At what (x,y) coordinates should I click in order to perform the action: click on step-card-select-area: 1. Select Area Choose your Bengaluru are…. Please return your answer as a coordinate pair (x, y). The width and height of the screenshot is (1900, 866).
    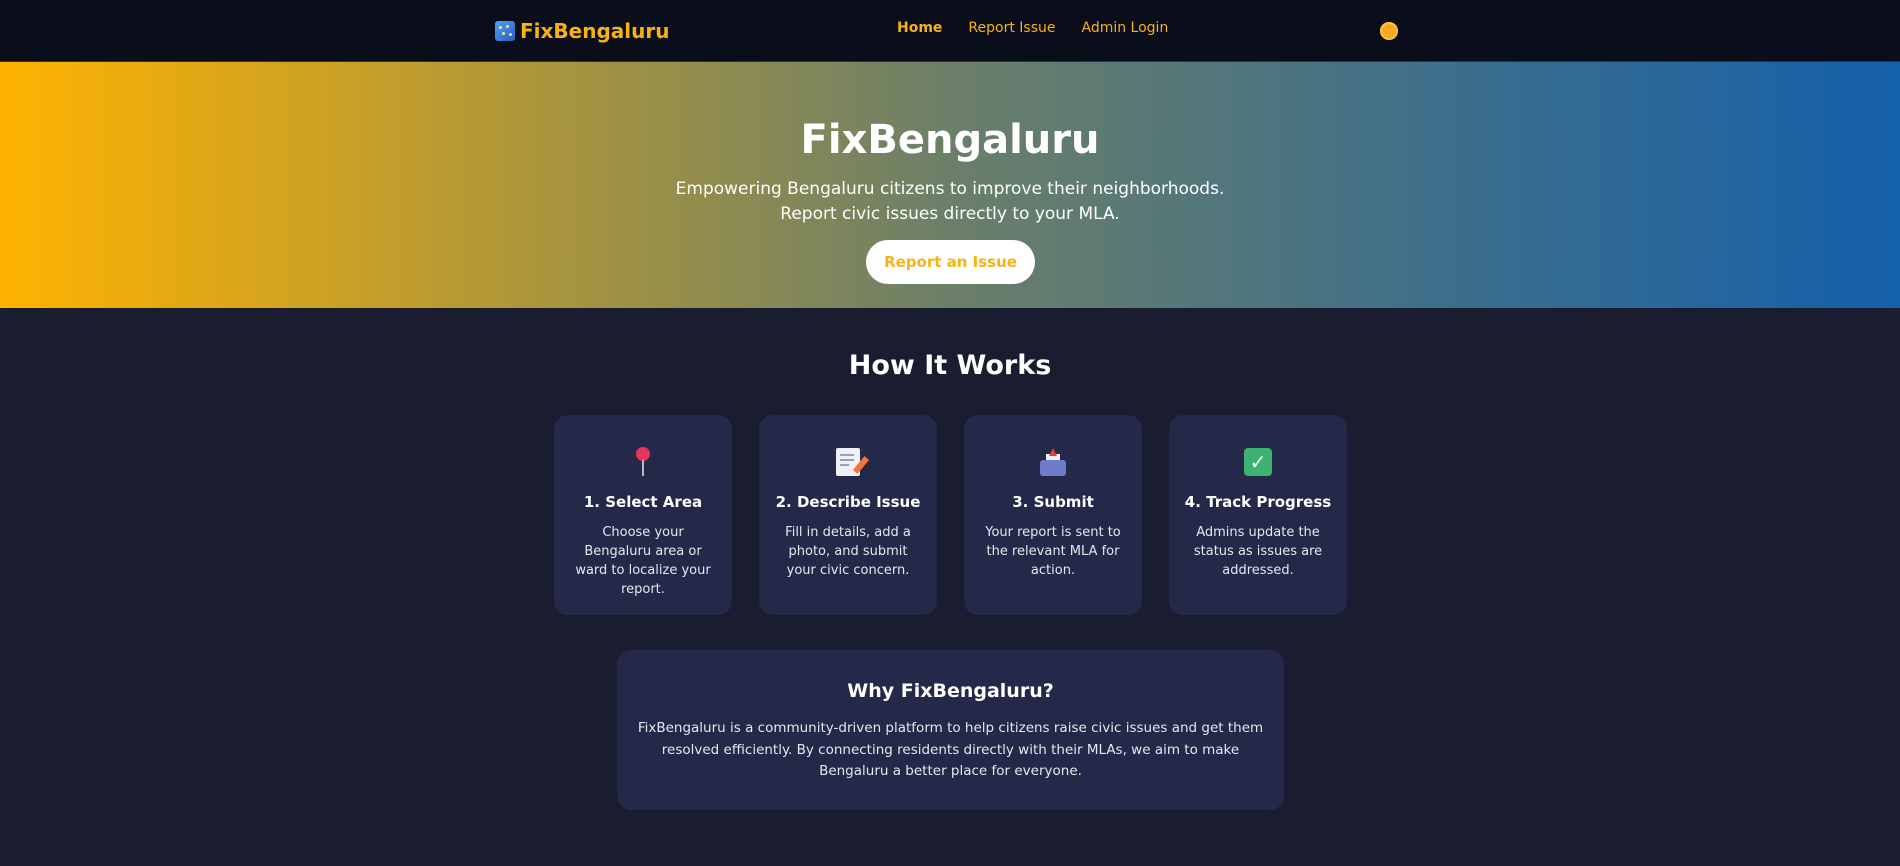
    Looking at the image, I should click on (643, 515).